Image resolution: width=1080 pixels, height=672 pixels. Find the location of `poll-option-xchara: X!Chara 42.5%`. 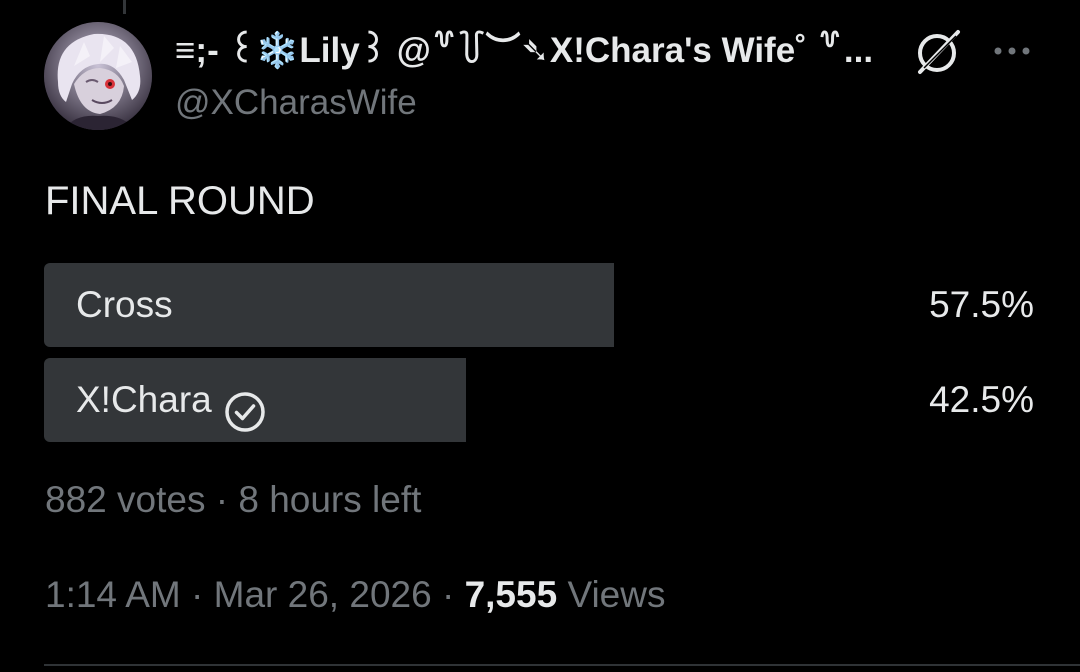

poll-option-xchara: X!Chara 42.5% is located at coordinates (540, 400).